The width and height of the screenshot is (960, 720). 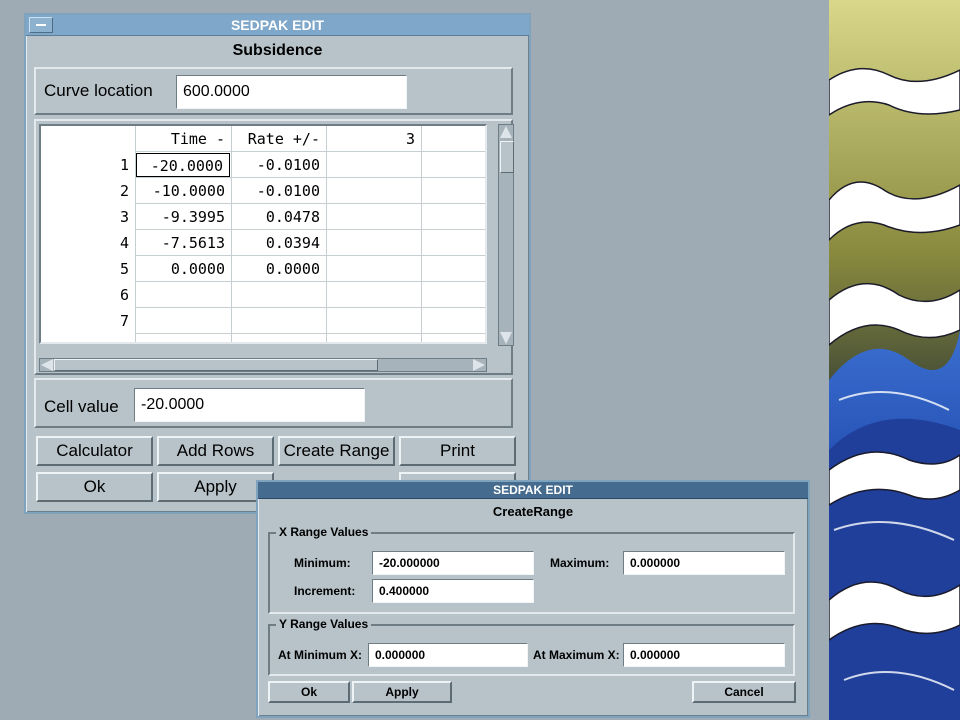 I want to click on dialog-heading: CreateRange, so click(x=533, y=511).